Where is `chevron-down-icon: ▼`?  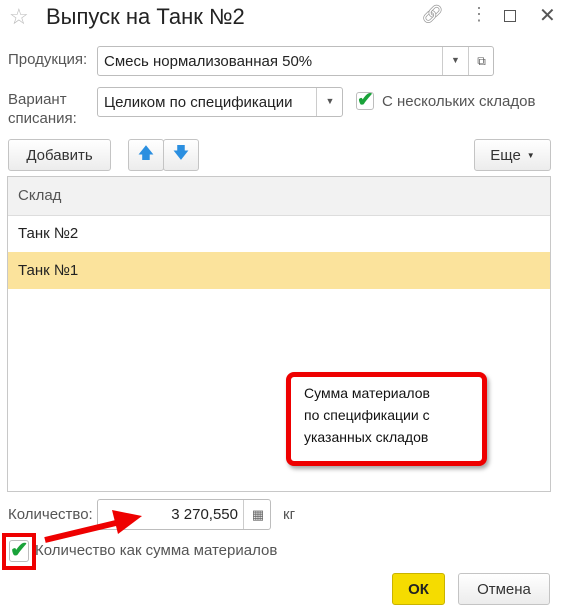 chevron-down-icon: ▼ is located at coordinates (530, 155).